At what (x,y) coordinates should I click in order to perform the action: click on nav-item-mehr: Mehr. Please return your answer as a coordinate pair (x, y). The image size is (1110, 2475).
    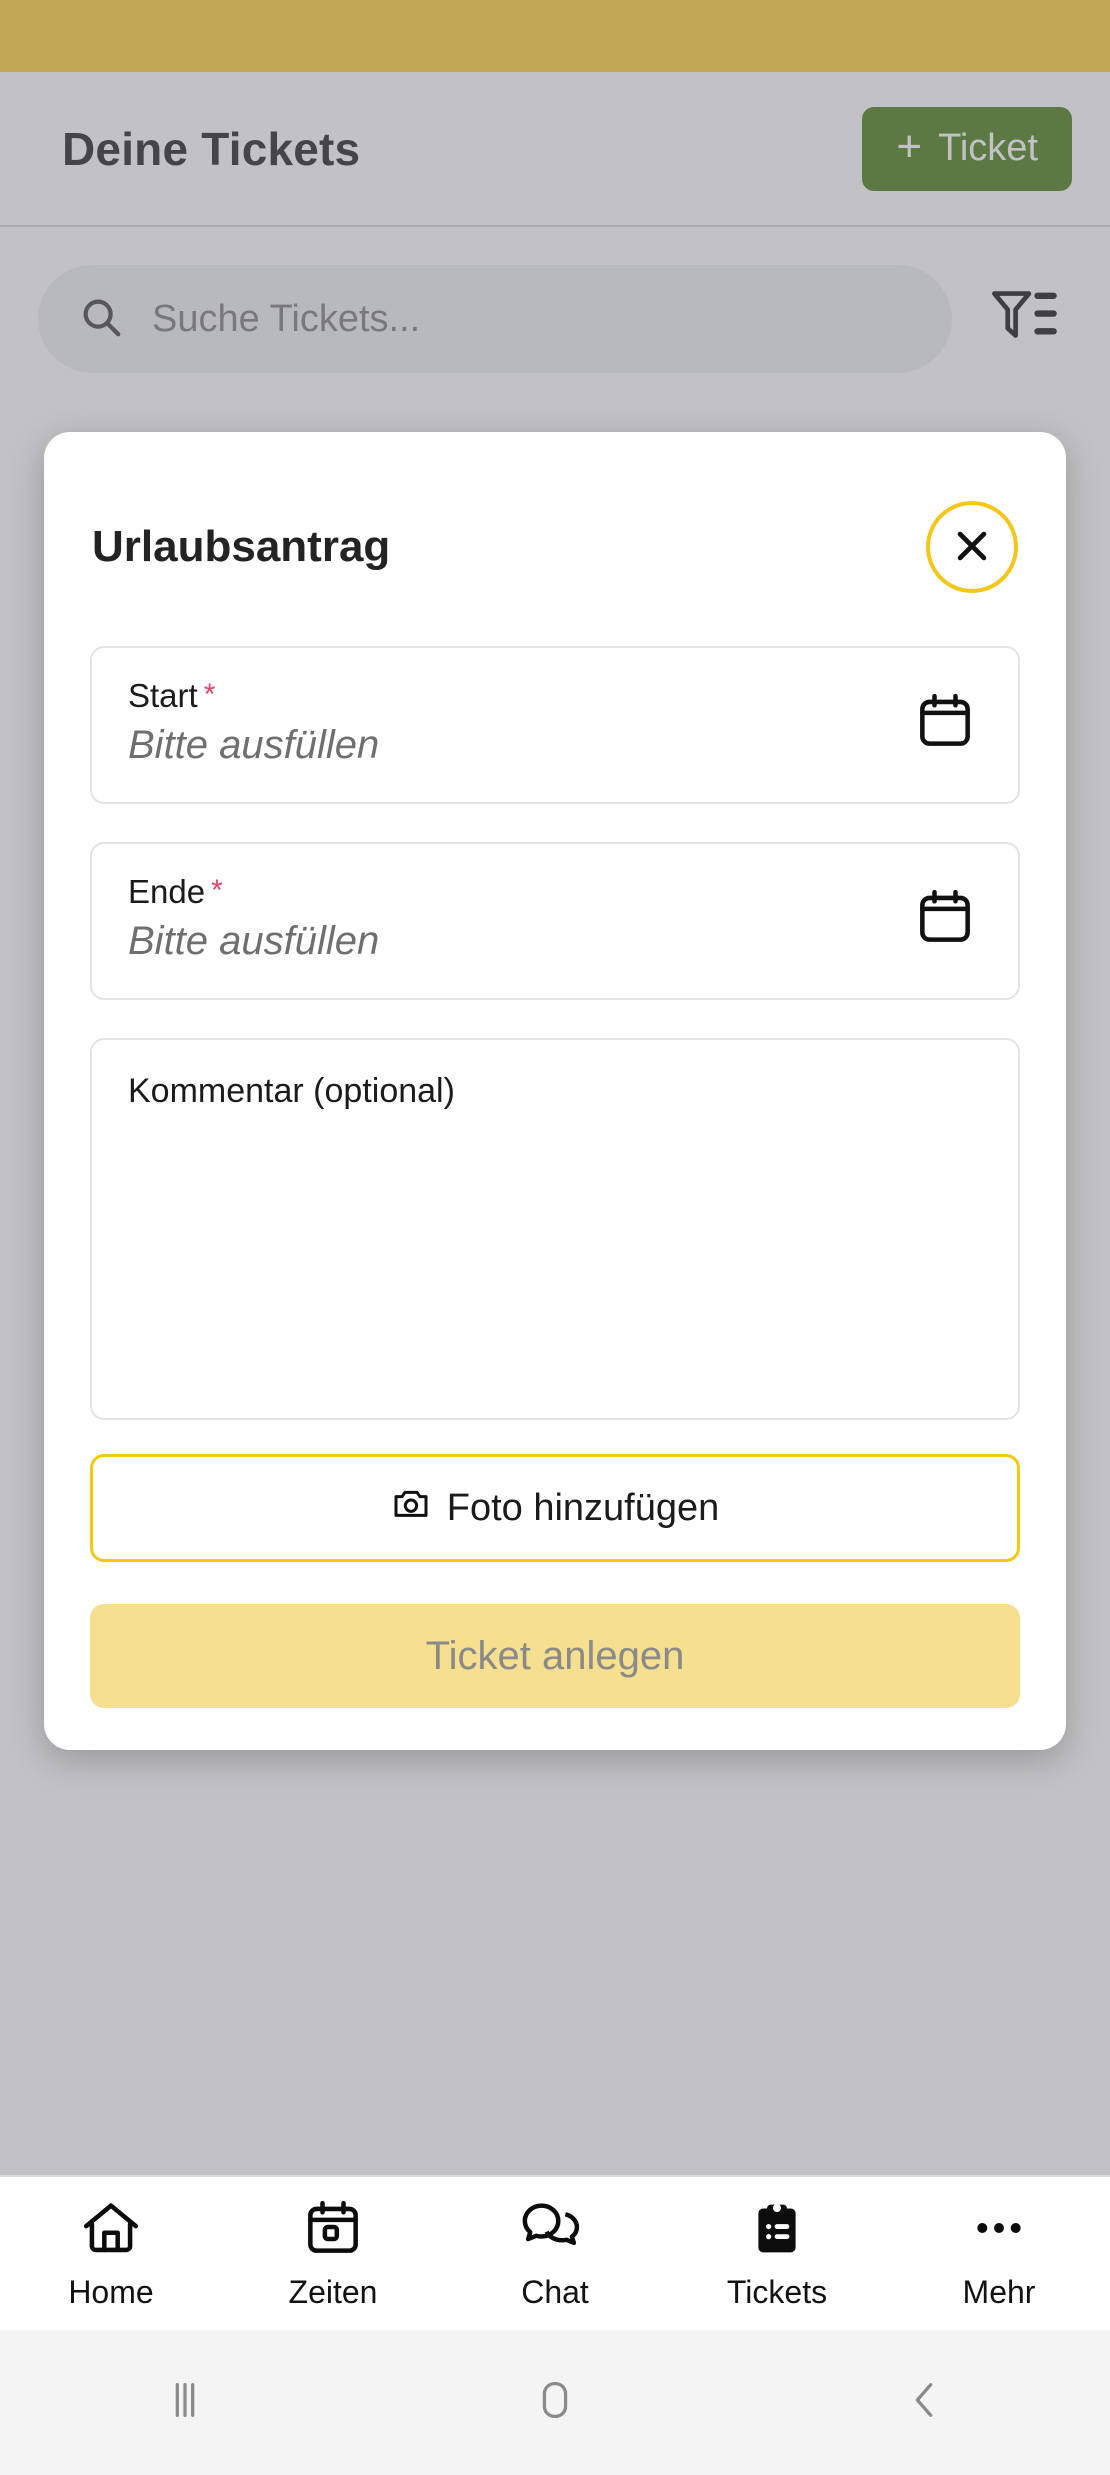
    Looking at the image, I should click on (999, 2254).